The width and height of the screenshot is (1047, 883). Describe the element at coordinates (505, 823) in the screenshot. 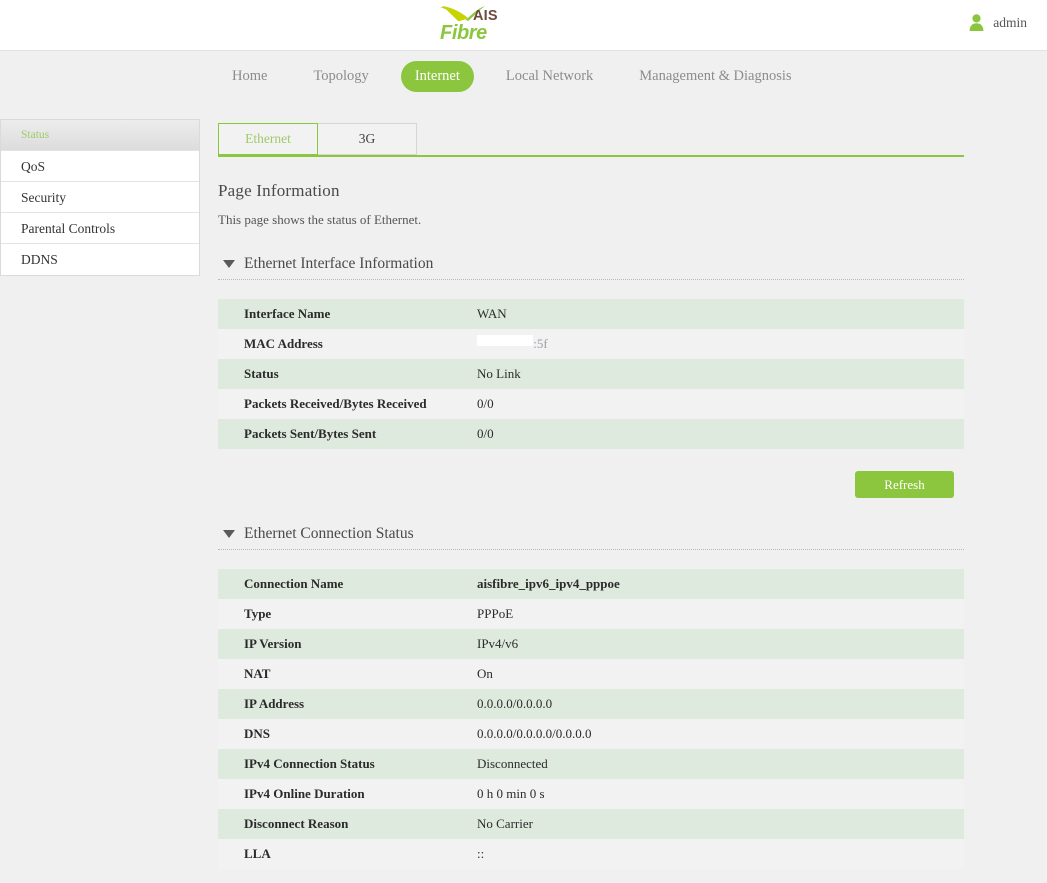

I see `row-value: No Carrier` at that location.